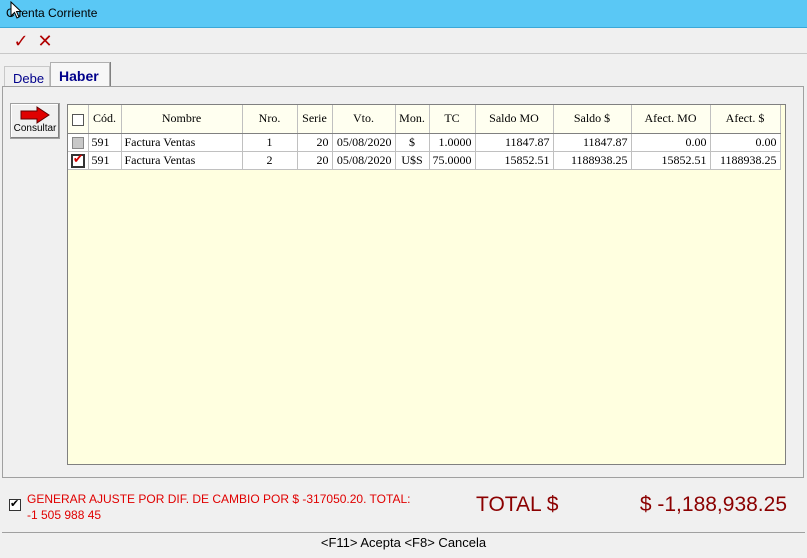 The height and width of the screenshot is (558, 807). I want to click on close-icon: ✕, so click(45, 40).